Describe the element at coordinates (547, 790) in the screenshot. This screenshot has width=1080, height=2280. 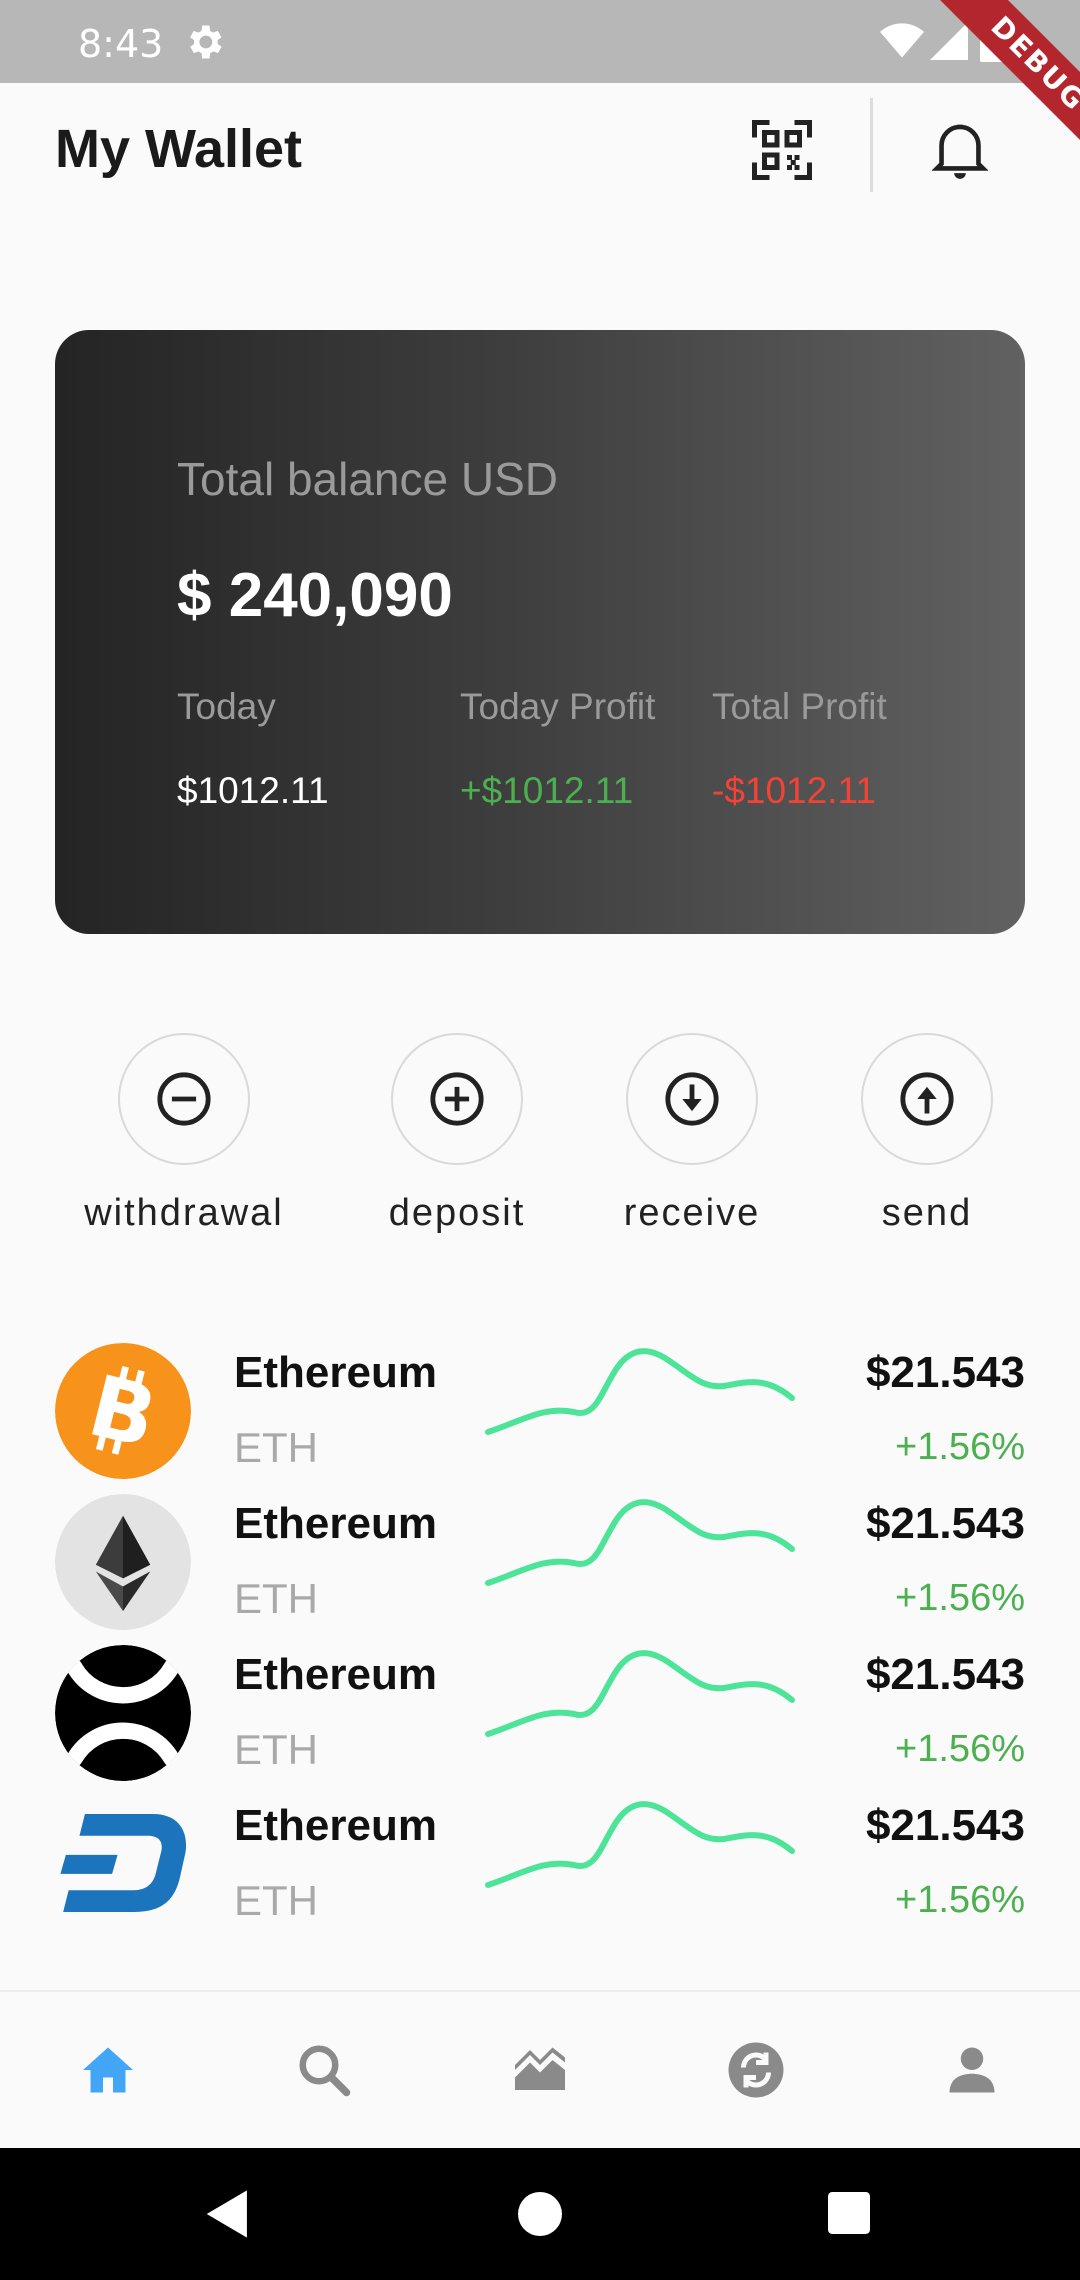
I see `stat-today-profit-value: +$1012.11` at that location.